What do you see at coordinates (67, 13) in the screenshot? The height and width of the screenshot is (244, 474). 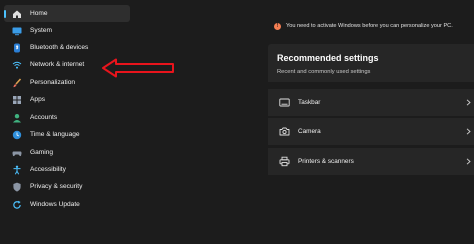 I see `sidebar-item-home: Home` at bounding box center [67, 13].